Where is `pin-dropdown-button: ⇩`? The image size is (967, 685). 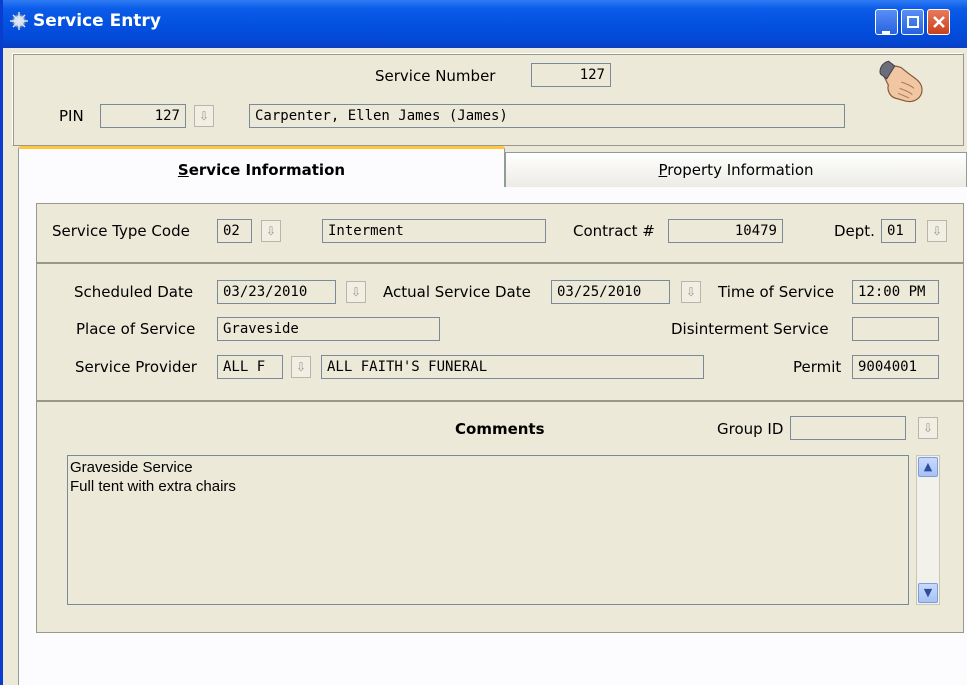 pin-dropdown-button: ⇩ is located at coordinates (204, 116).